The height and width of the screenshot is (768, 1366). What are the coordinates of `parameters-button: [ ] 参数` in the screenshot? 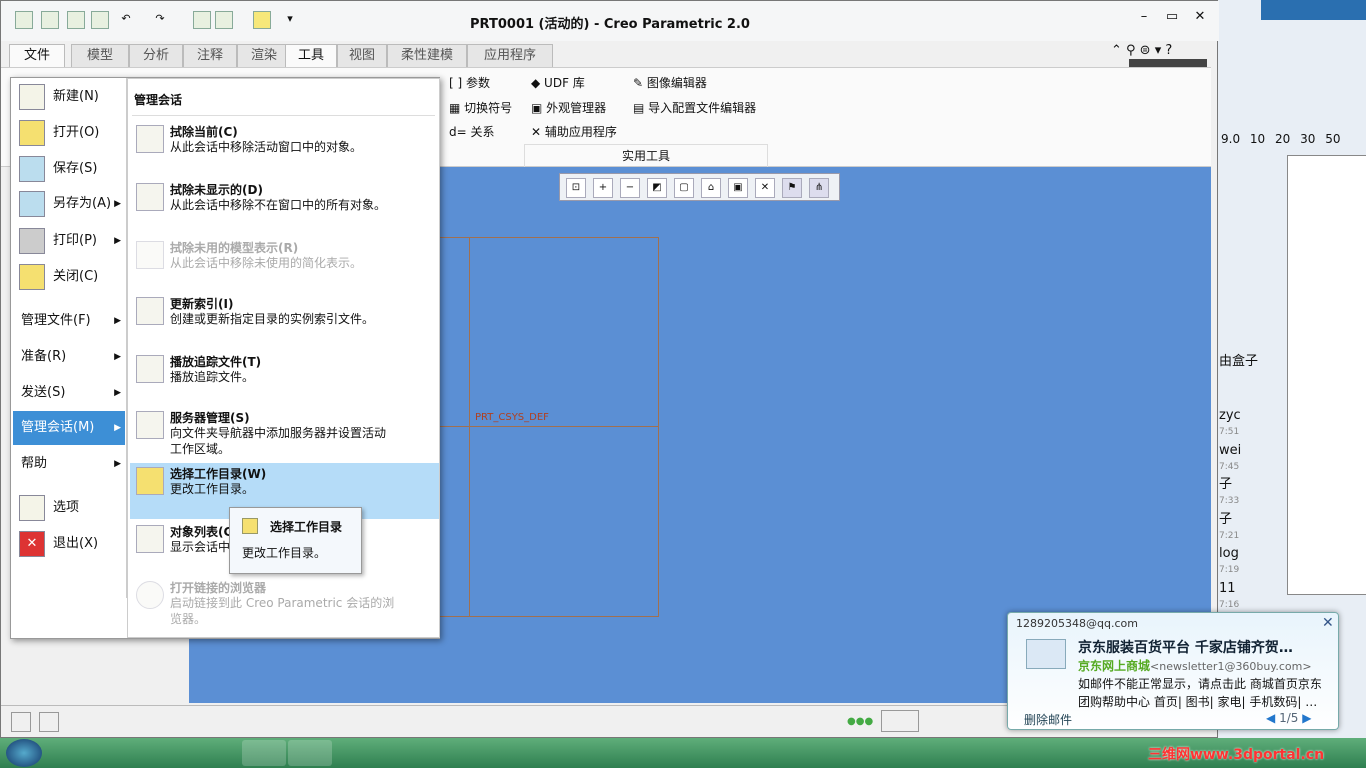 It's located at (469, 82).